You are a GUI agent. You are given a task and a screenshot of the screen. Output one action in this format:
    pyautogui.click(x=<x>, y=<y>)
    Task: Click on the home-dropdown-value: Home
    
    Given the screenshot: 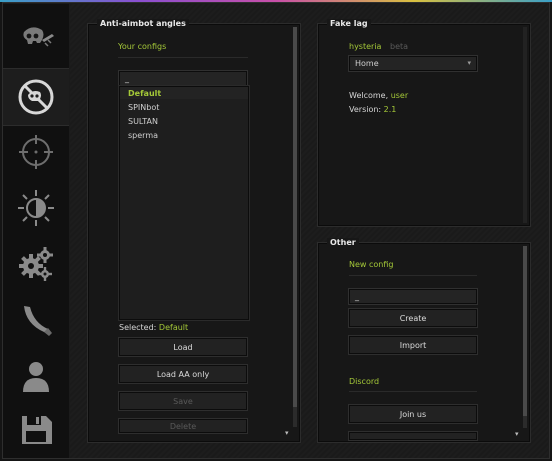 What is the action you would take?
    pyautogui.click(x=367, y=63)
    